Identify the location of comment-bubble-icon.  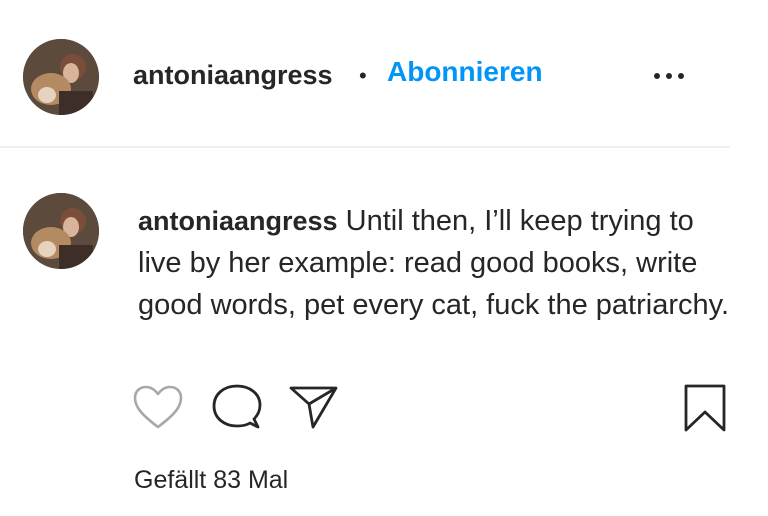
(236, 407).